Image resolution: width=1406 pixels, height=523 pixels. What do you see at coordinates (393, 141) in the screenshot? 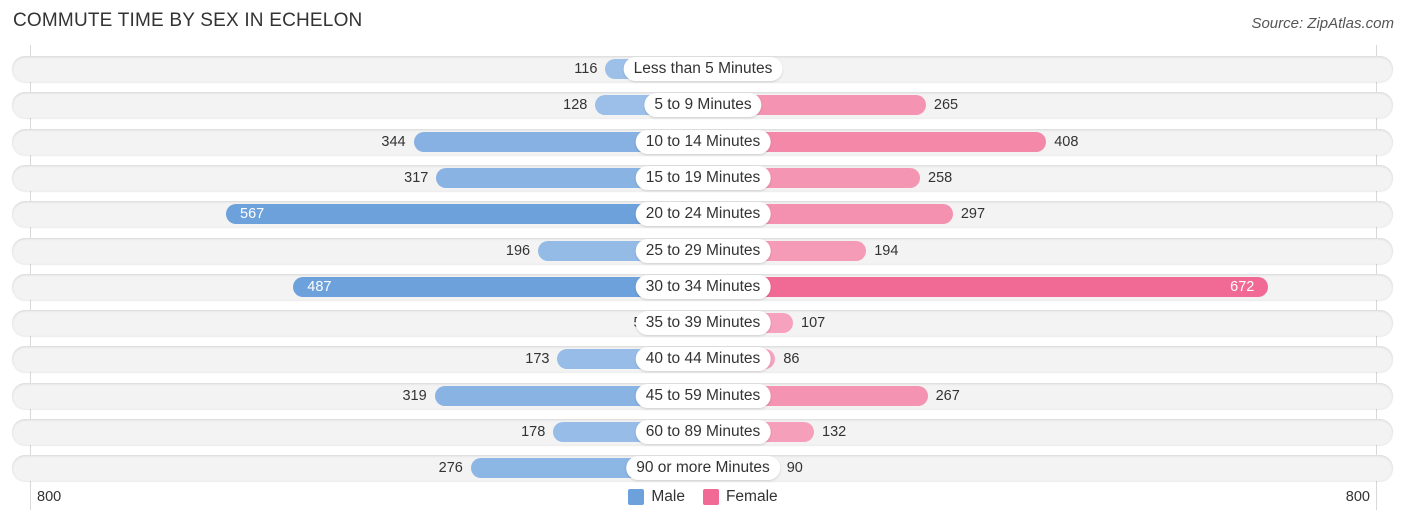
I see `value-label-male: 344` at bounding box center [393, 141].